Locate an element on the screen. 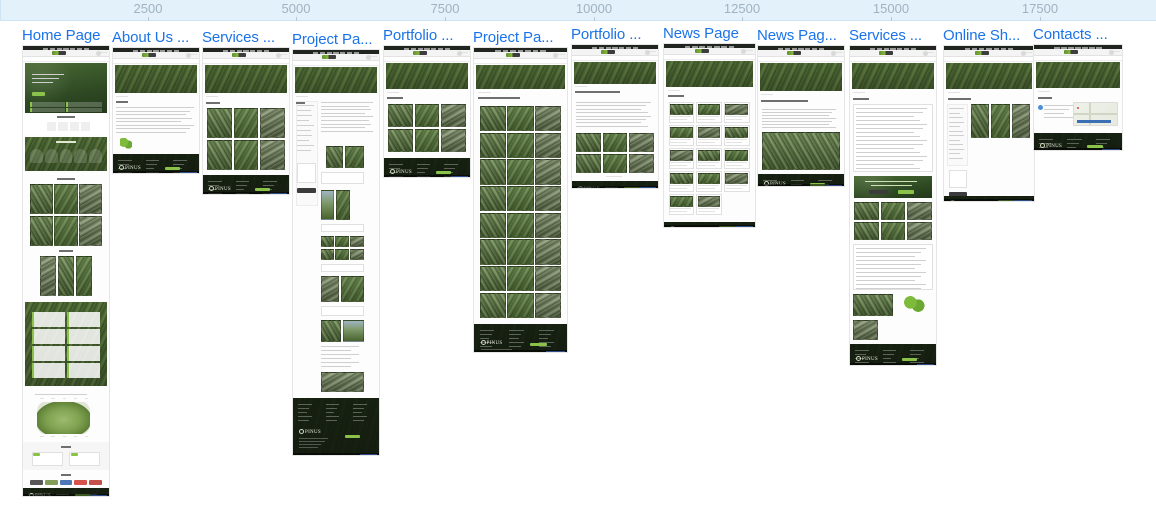 This screenshot has height=528, width=1156. page-title-link: Home Page is located at coordinates (61, 35).